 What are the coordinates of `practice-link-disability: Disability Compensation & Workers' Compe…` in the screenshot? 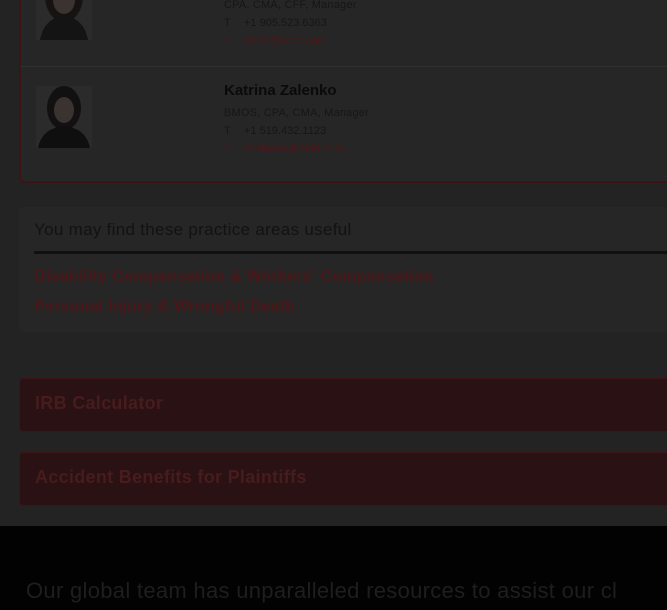 It's located at (234, 277).